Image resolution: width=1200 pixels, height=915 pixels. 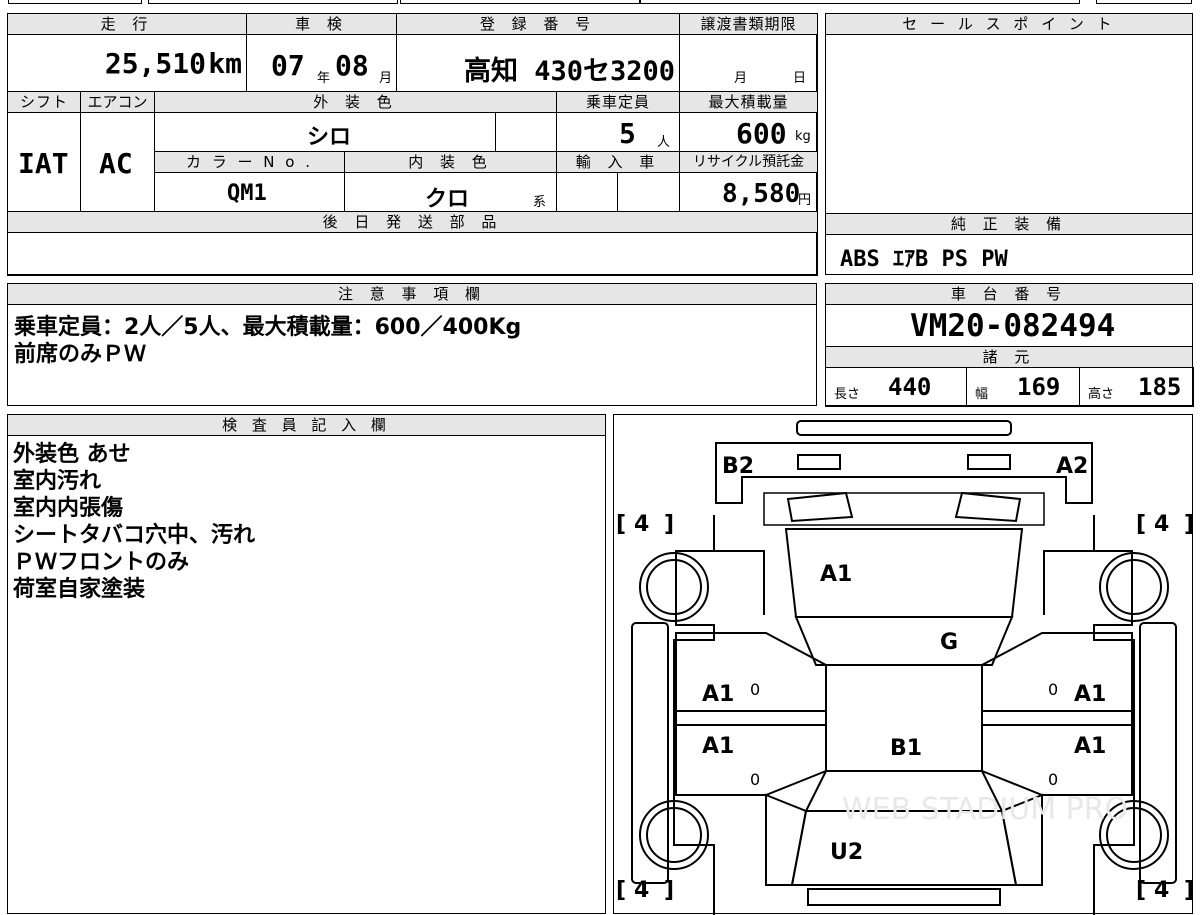 I want to click on spec-length-cell: 長さ 440, so click(x=896, y=387).